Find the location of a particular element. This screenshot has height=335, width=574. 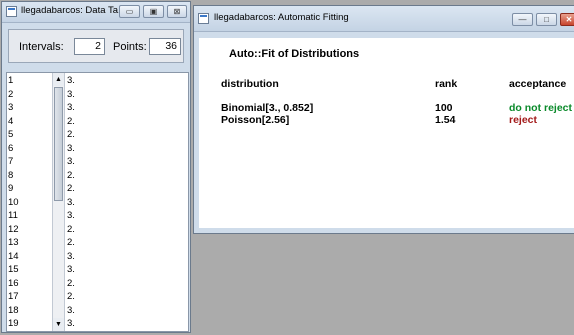

result-distribution: Poisson[2.56] is located at coordinates (255, 120).